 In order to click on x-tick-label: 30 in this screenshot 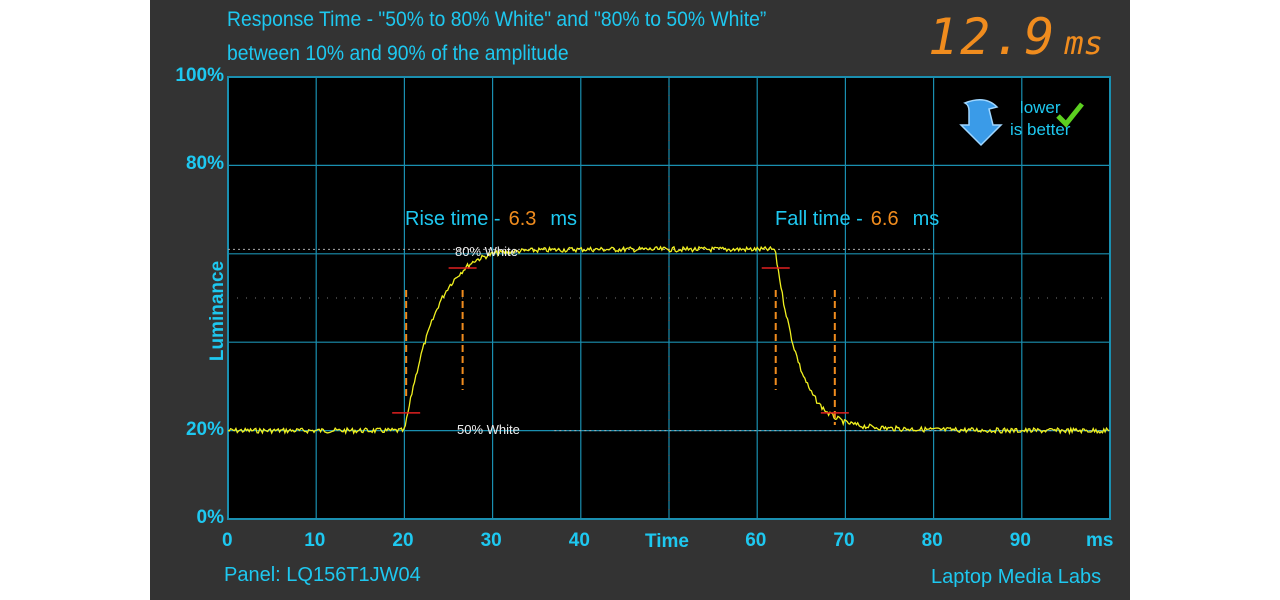, I will do `click(491, 540)`.